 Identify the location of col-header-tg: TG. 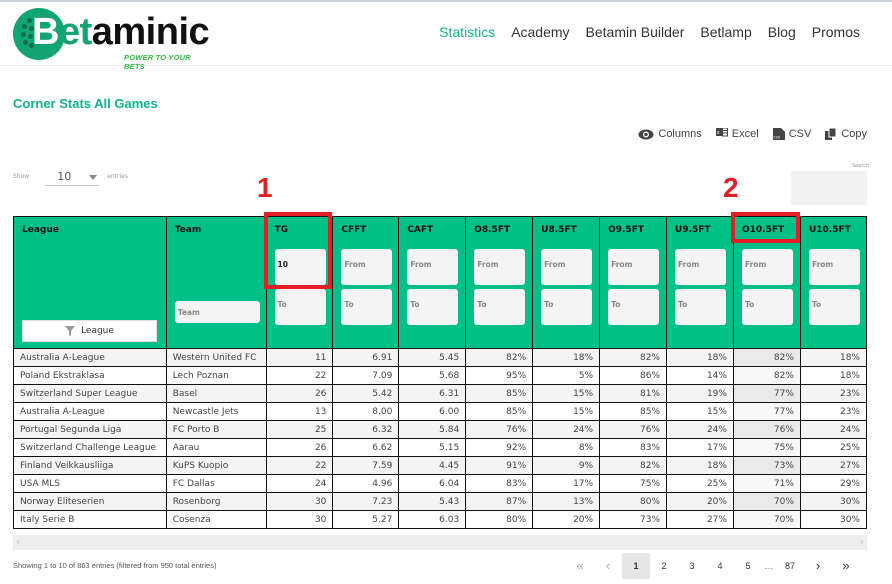
(299, 229).